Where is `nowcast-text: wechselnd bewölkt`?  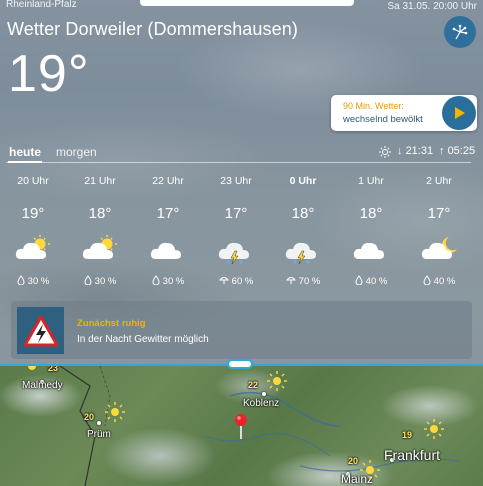
nowcast-text: wechselnd bewölkt is located at coordinates (383, 119).